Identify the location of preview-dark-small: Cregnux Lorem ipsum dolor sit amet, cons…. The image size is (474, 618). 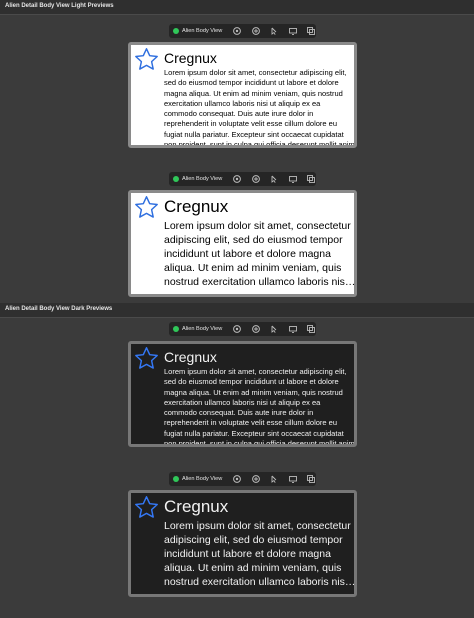
(242, 394).